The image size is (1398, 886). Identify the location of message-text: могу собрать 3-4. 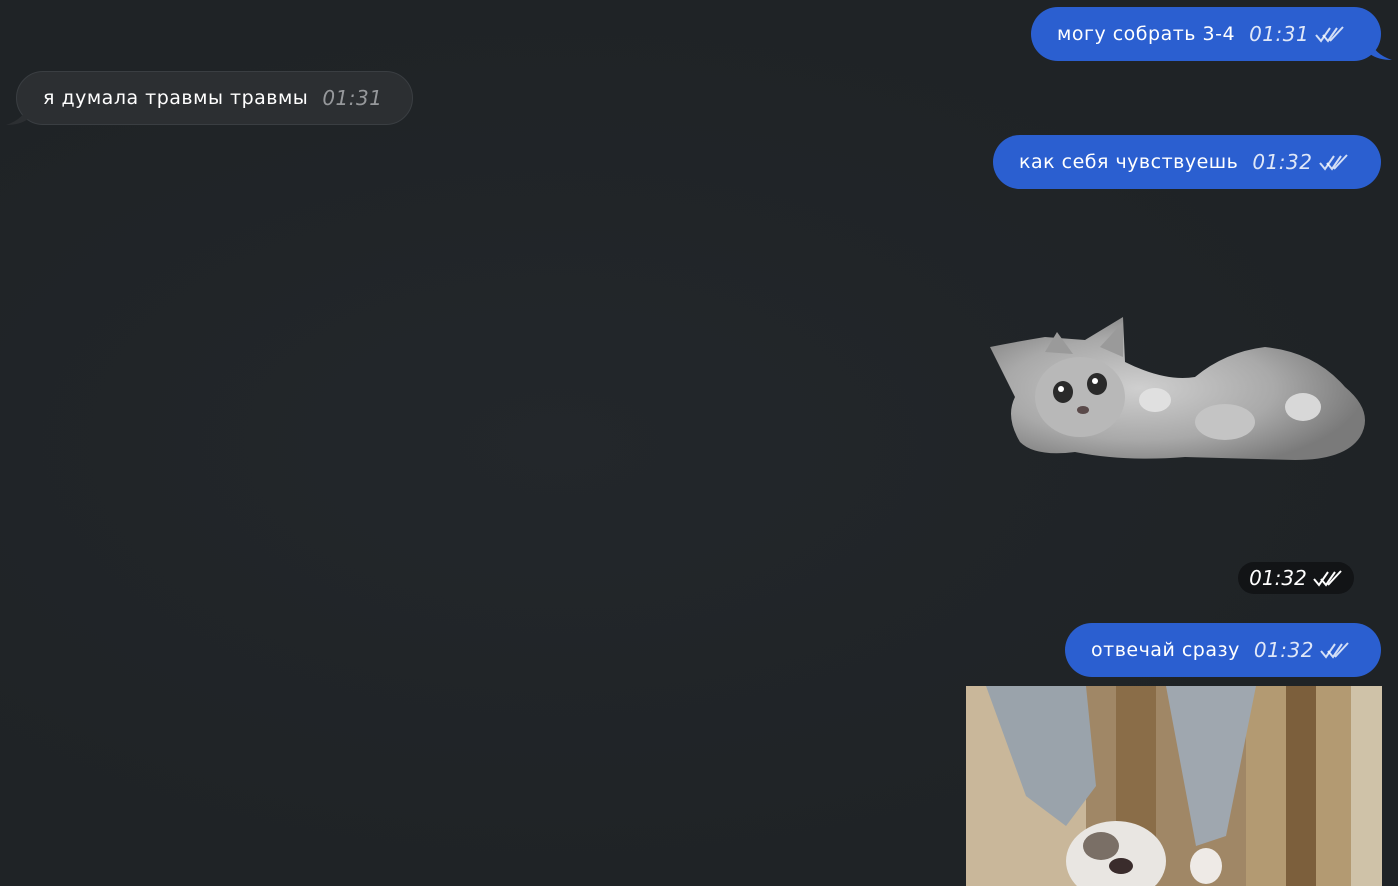
(1146, 34).